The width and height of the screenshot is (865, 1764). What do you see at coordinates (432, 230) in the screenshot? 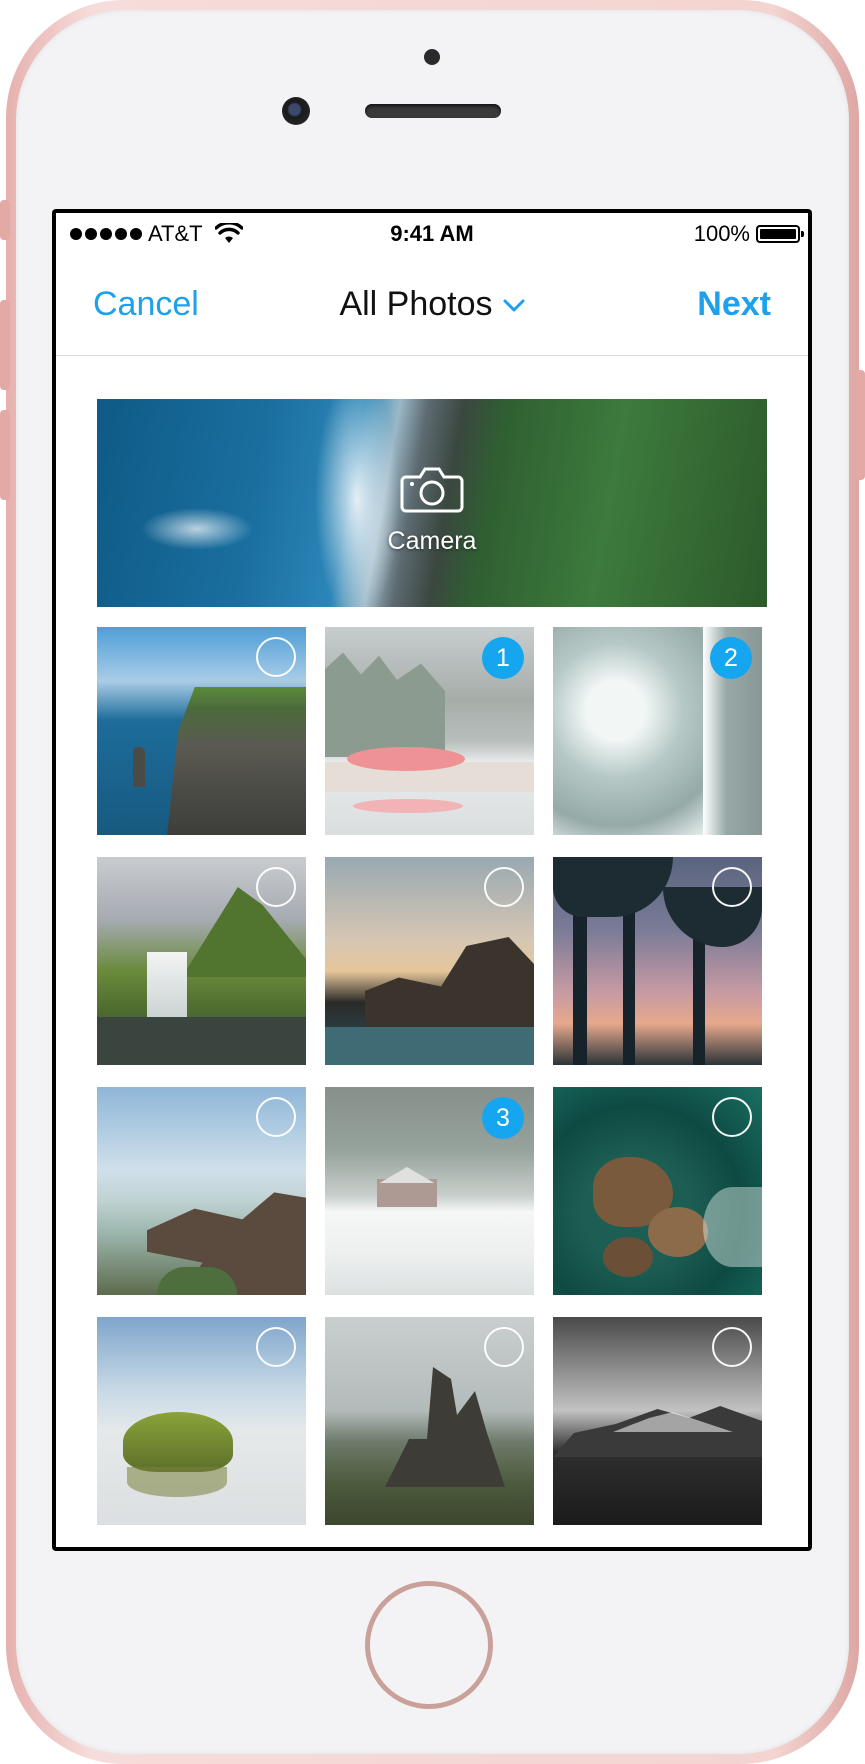
I see `status-bar: AT&T 9:41 AM 100%` at bounding box center [432, 230].